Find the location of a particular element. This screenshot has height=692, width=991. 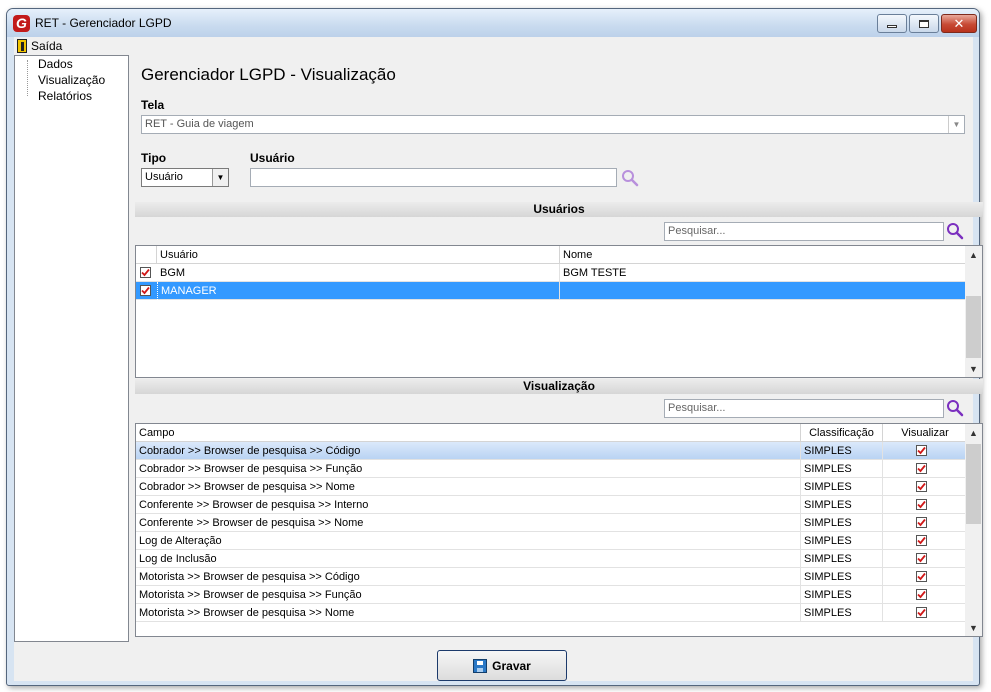

navigation-tree: Dados Visualização Relatórios is located at coordinates (71, 348).